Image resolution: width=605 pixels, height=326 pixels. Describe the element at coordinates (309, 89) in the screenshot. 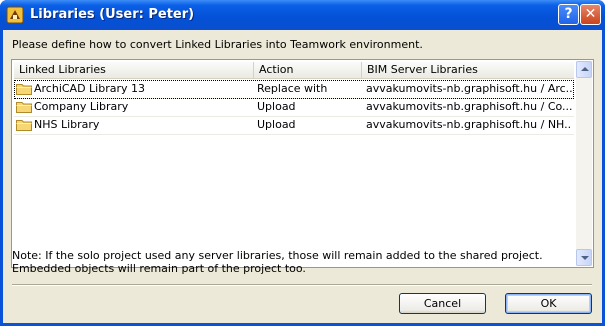

I see `library-action: Replace with` at that location.